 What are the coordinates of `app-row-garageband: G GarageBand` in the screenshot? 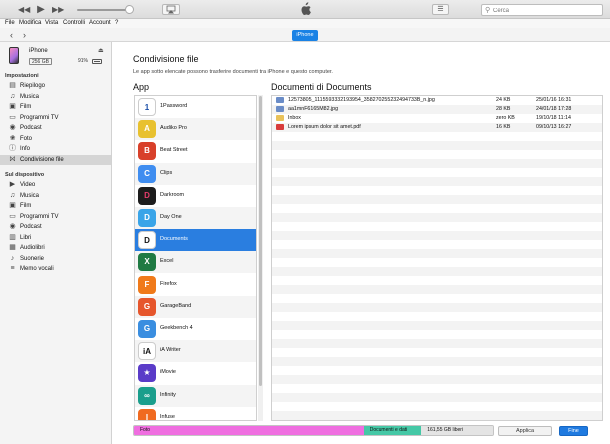 It's located at (195, 306).